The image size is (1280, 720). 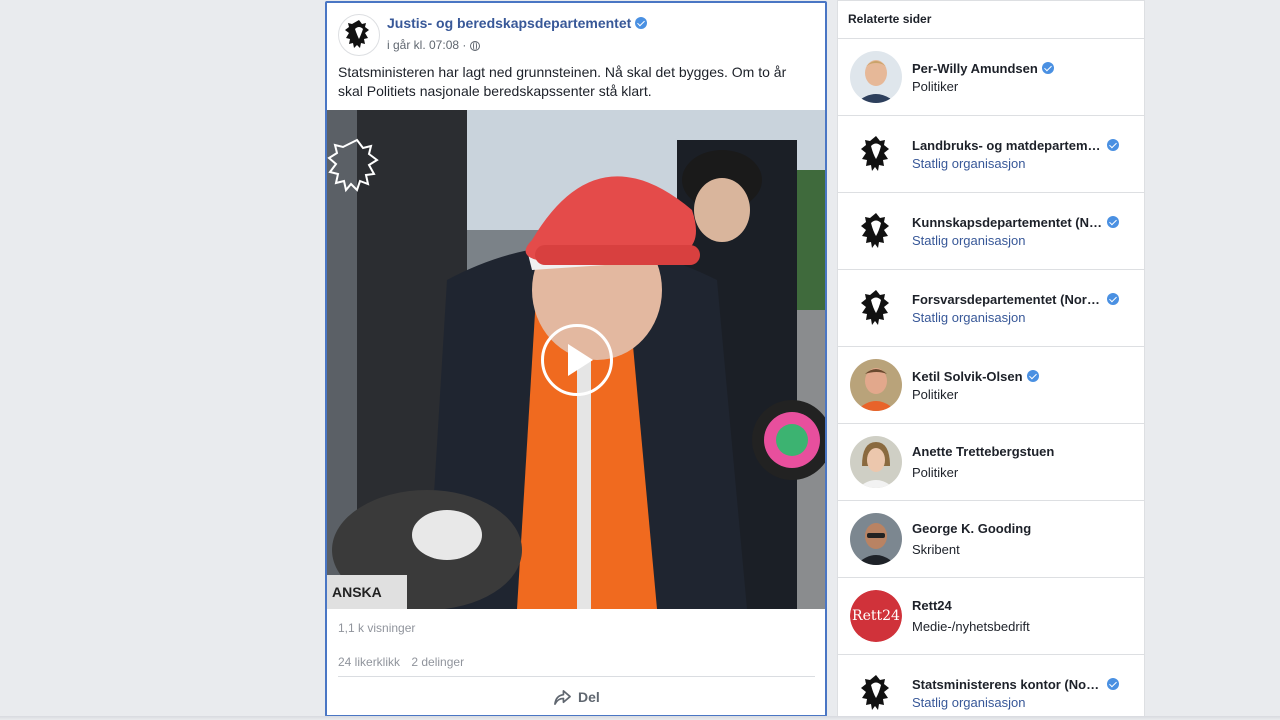 I want to click on related-page-item: Ketil Solvik-Olsen Politiker, so click(x=991, y=385).